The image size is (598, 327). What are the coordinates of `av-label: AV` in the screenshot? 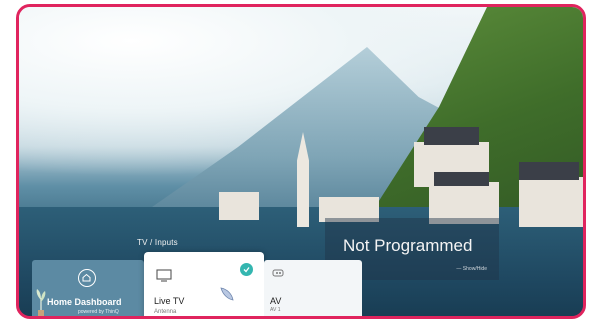 It's located at (276, 301).